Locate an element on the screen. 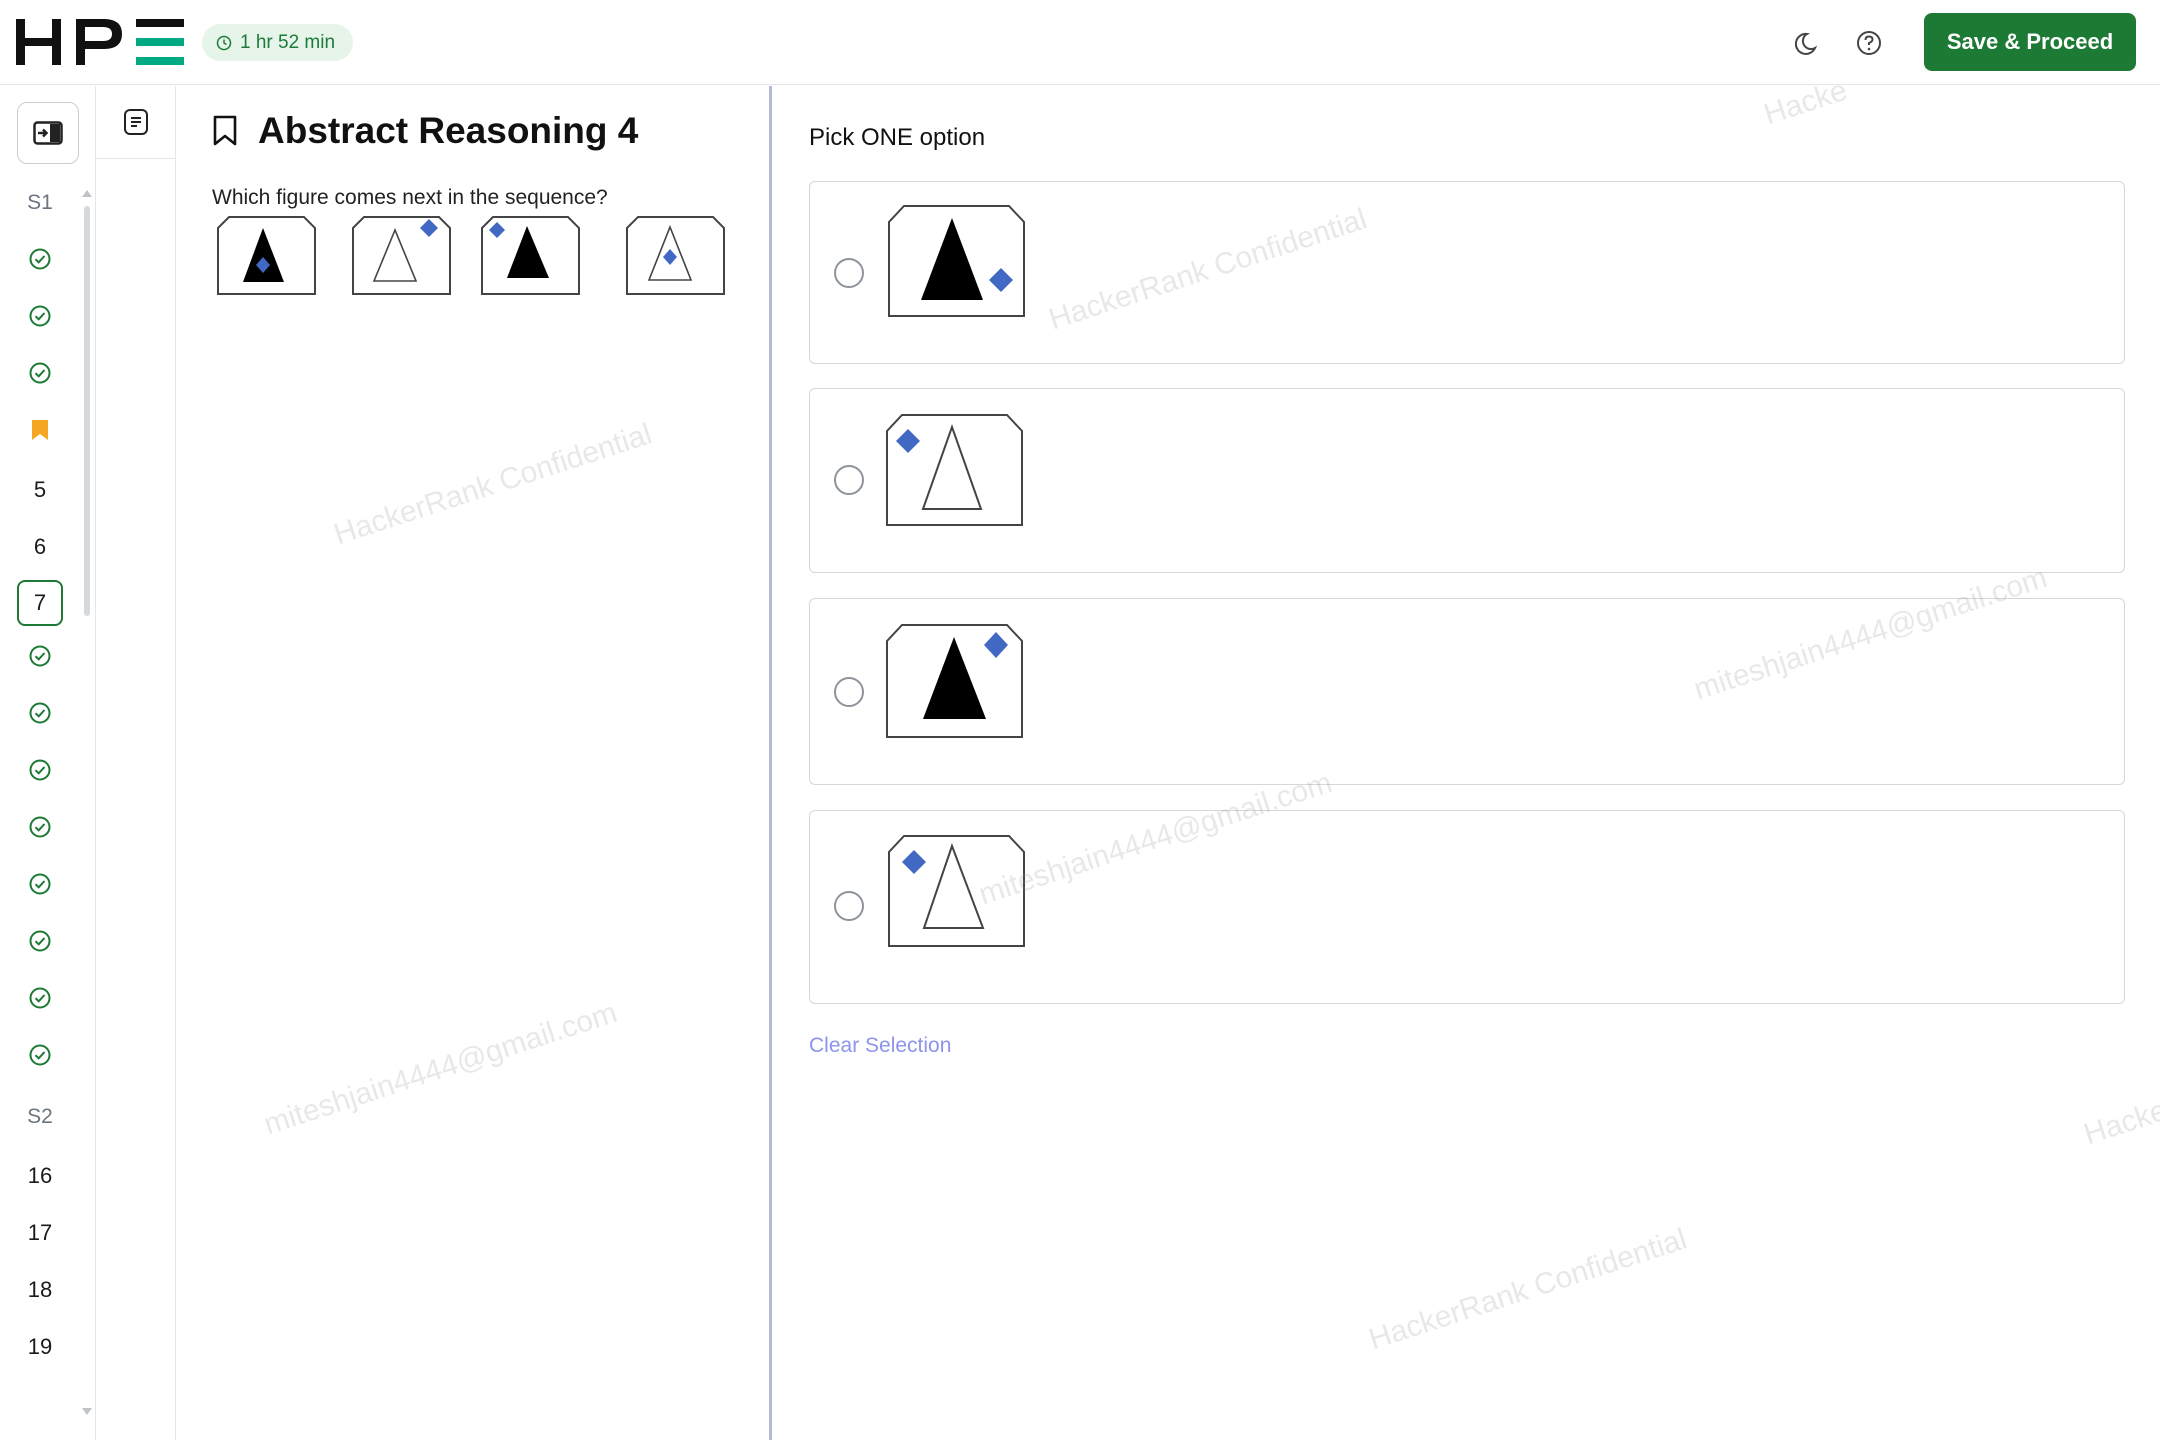 This screenshot has height=1440, width=2160. option-1-radio is located at coordinates (849, 273).